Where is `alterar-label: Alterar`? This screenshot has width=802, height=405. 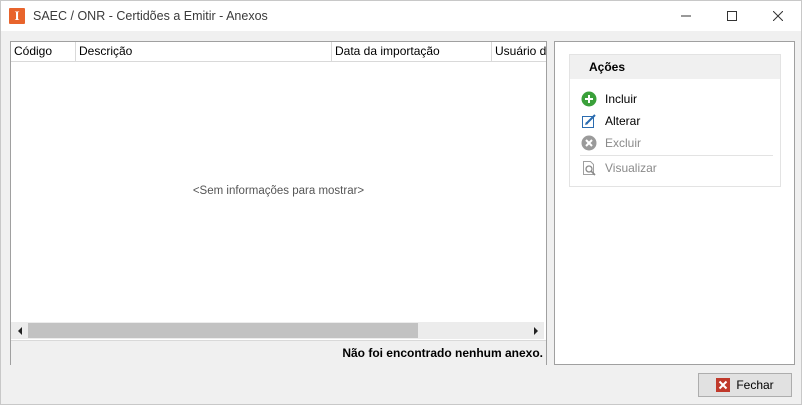 alterar-label: Alterar is located at coordinates (623, 121).